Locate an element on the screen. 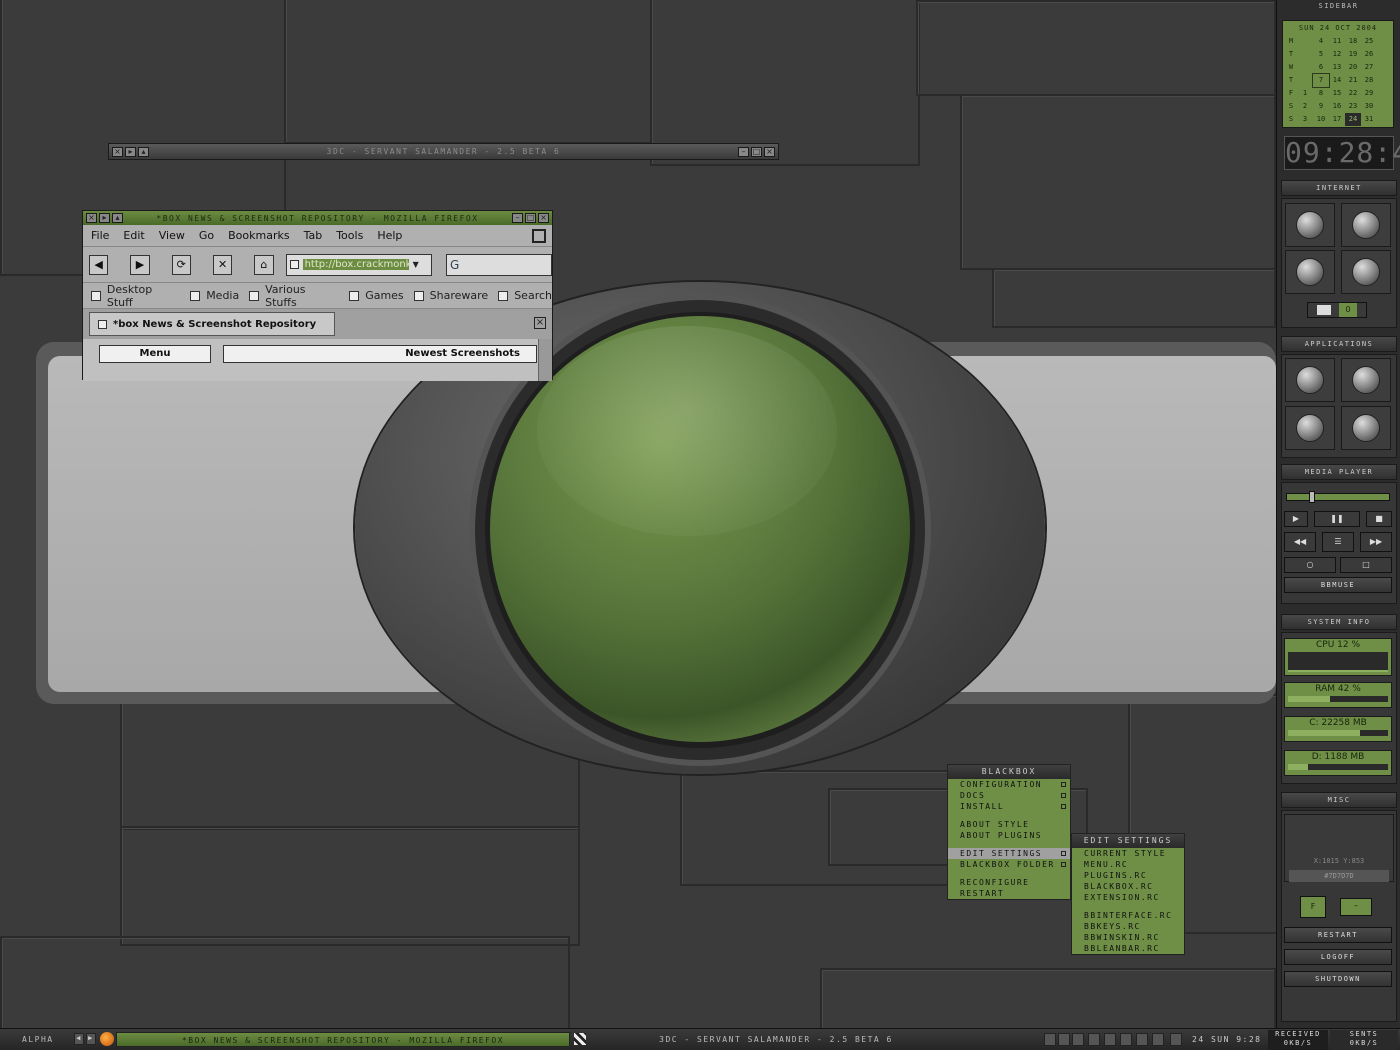 This screenshot has width=1400, height=1050. menu-view: View is located at coordinates (172, 235).